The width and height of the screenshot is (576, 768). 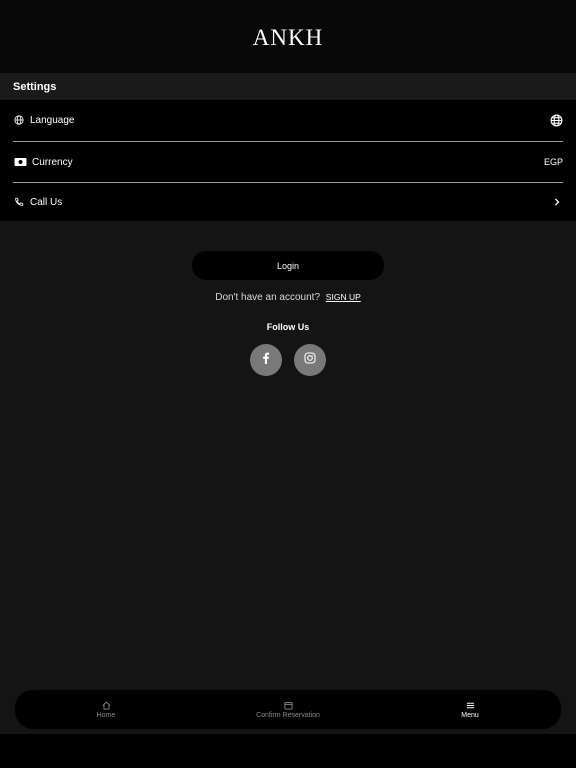 What do you see at coordinates (553, 162) in the screenshot?
I see `currency-value: EGP` at bounding box center [553, 162].